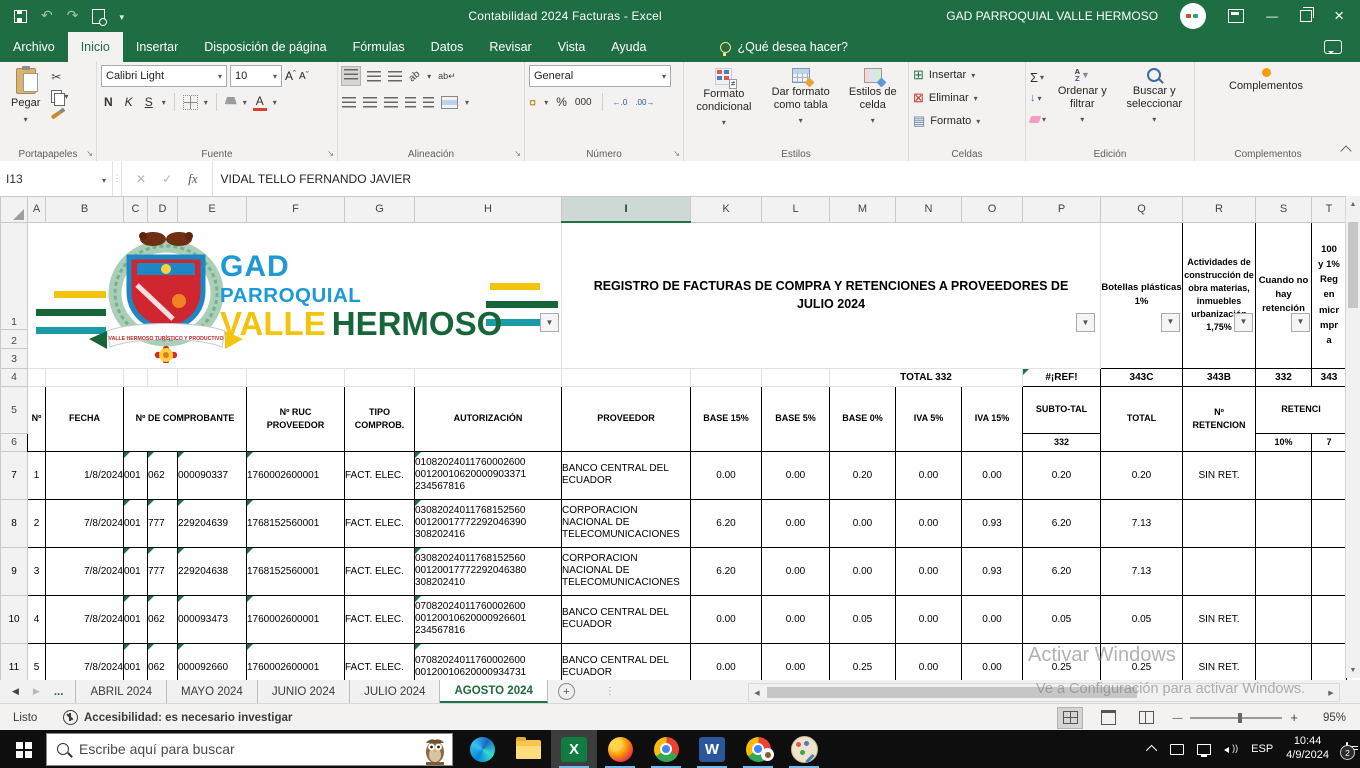  I want to click on cell-styles-button: Estilos de celda, so click(873, 105).